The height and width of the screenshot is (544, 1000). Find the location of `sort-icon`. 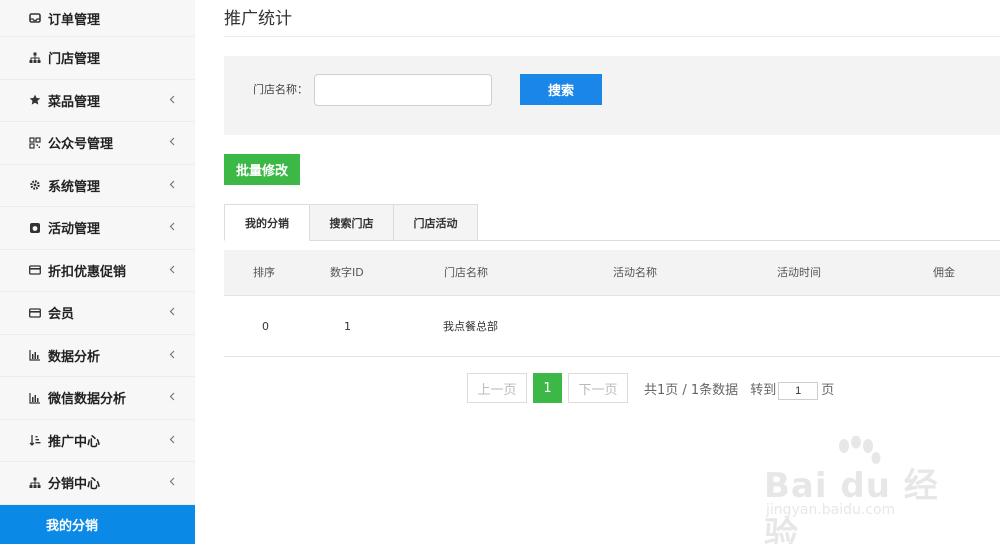

sort-icon is located at coordinates (35, 440).